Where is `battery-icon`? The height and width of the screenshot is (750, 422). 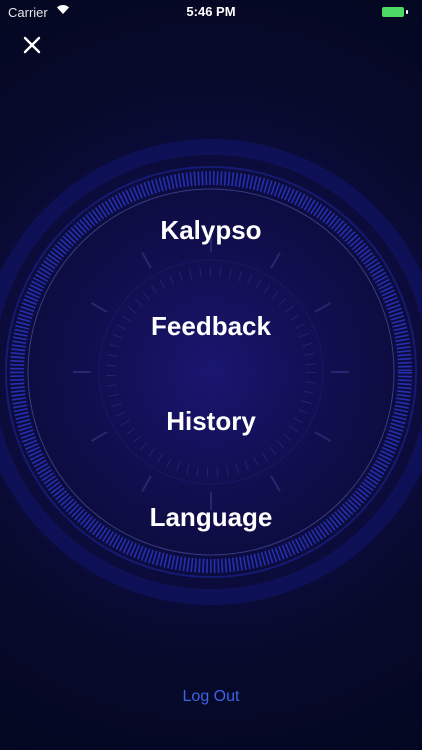 battery-icon is located at coordinates (393, 12).